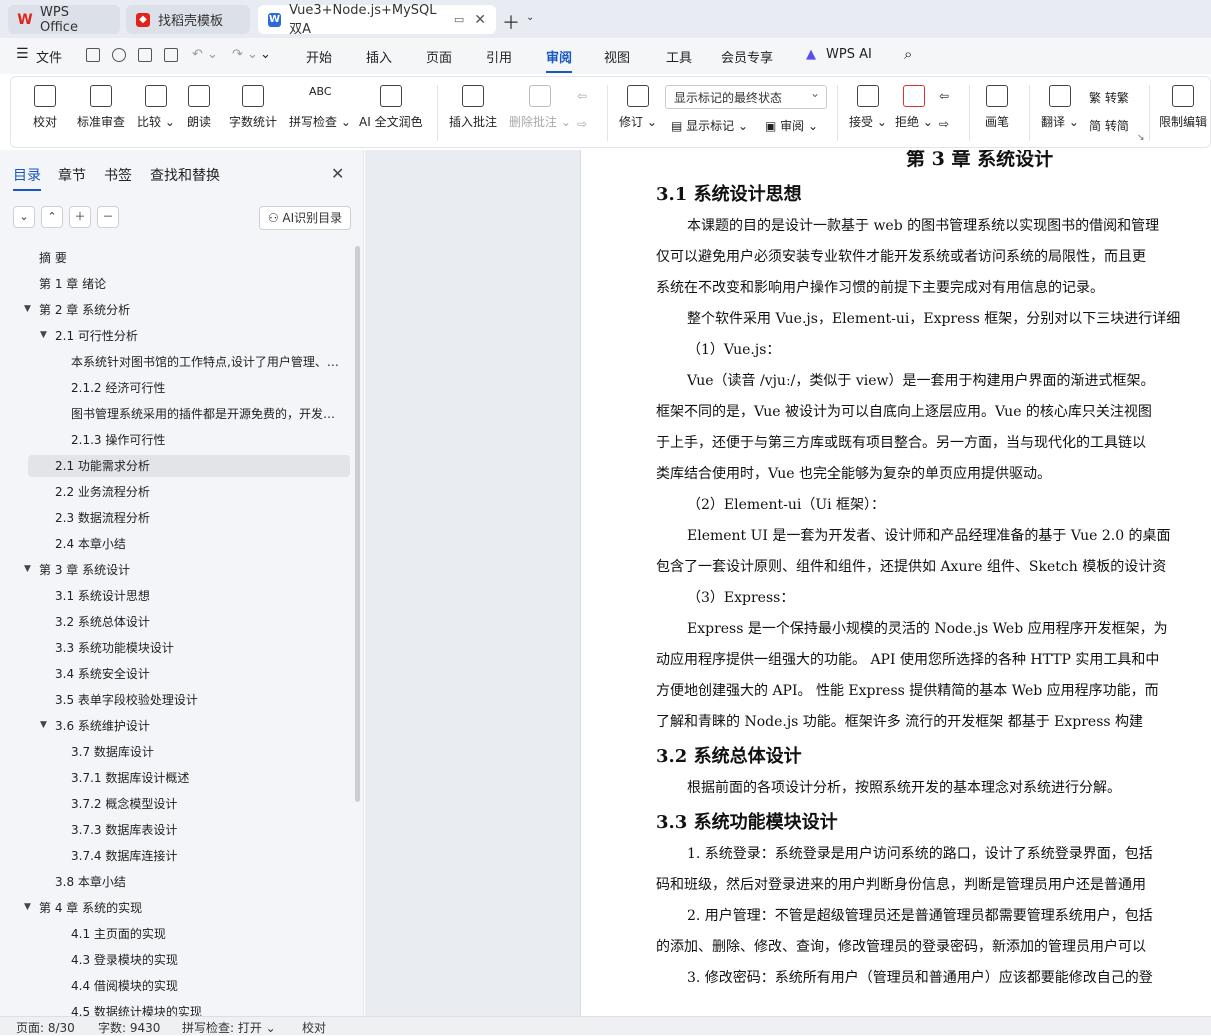 The width and height of the screenshot is (1211, 1036). I want to click on toc-item: 3.5 表单字段校验处理设计, so click(198, 700).